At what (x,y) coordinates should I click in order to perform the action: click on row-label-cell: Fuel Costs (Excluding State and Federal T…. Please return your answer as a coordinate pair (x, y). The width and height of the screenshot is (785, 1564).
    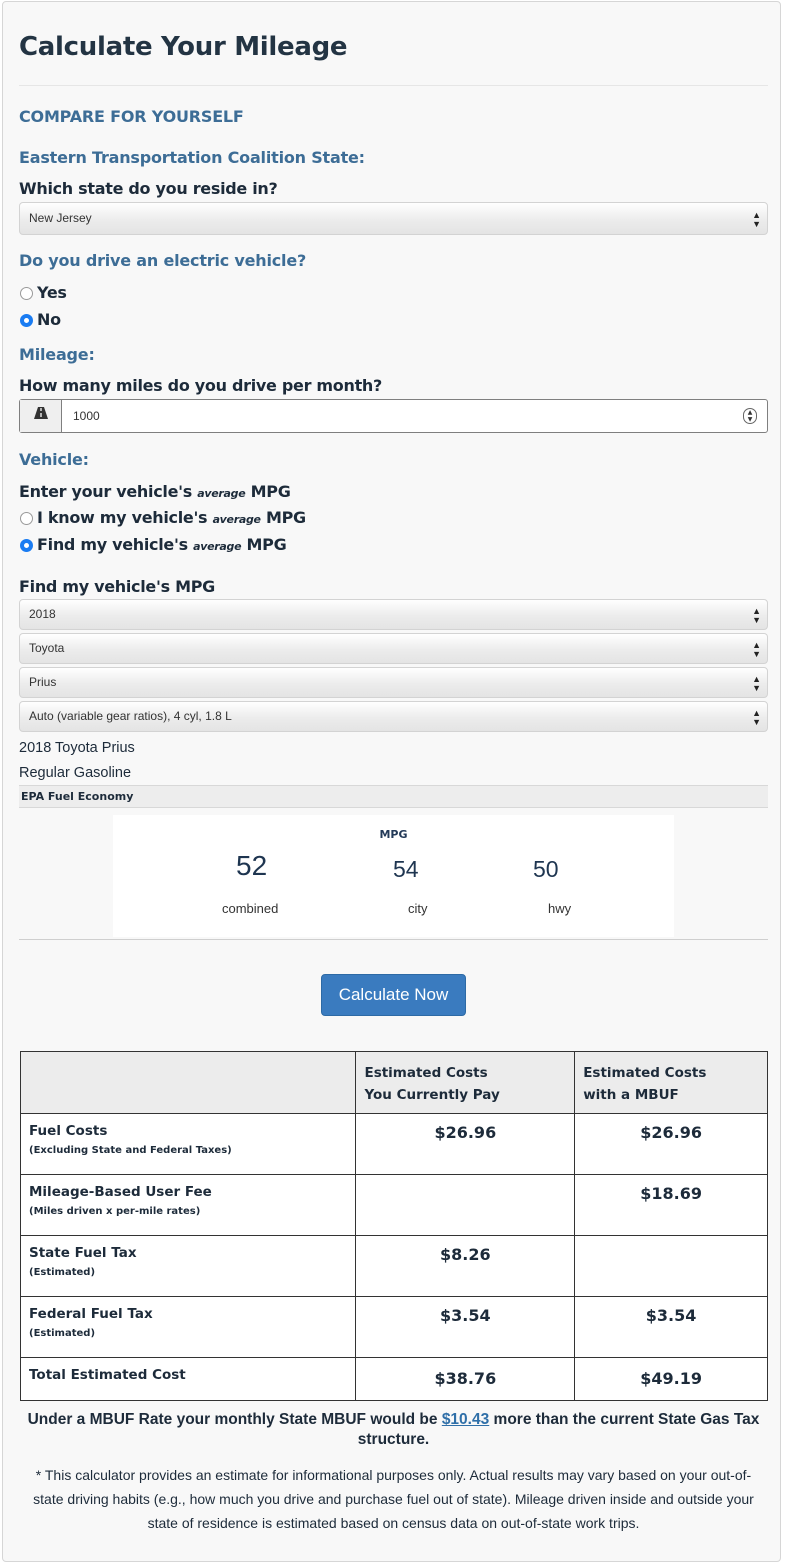
    Looking at the image, I should click on (188, 1144).